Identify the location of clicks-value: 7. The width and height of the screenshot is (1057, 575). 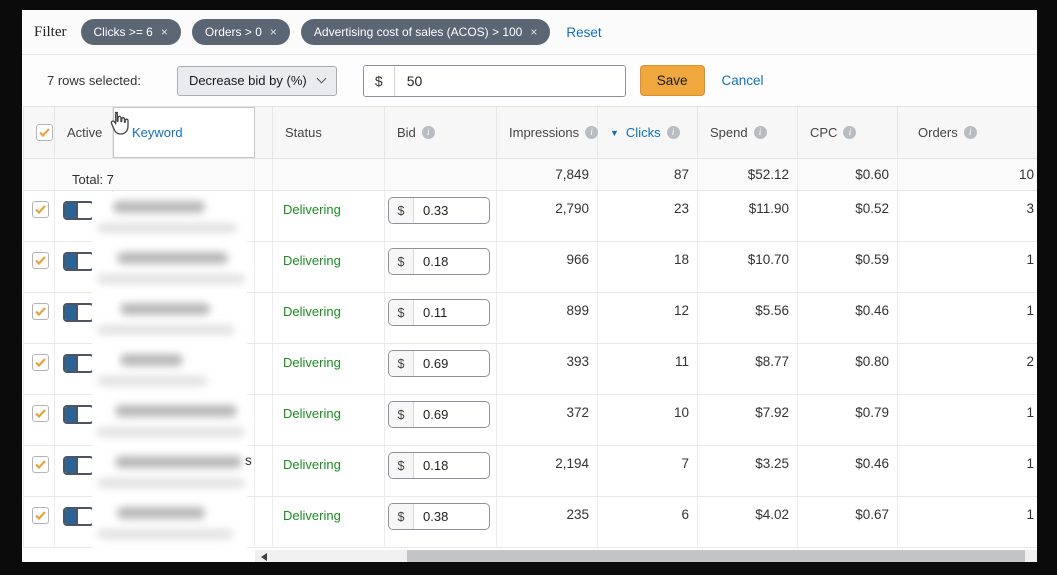
(648, 471).